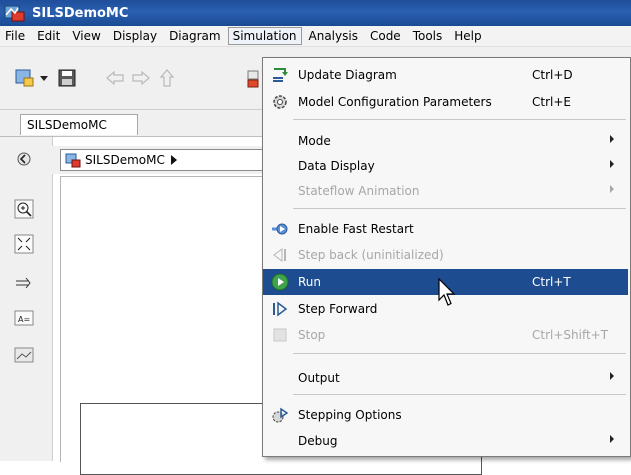 This screenshot has height=475, width=631. Describe the element at coordinates (24, 159) in the screenshot. I see `hide-explorer-icon` at that location.